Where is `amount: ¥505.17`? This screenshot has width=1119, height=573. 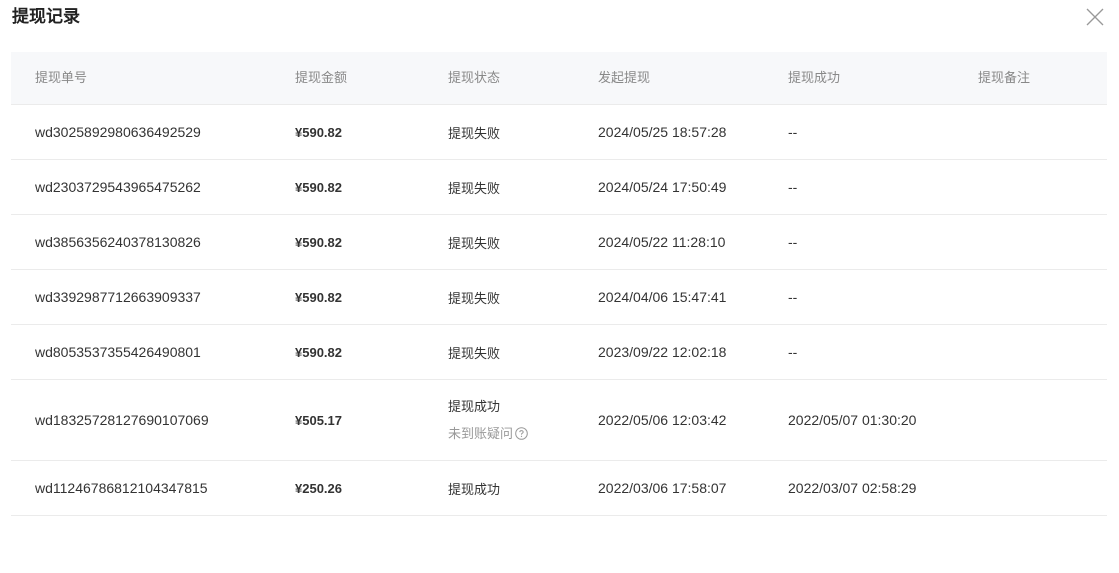
amount: ¥505.17 is located at coordinates (318, 420).